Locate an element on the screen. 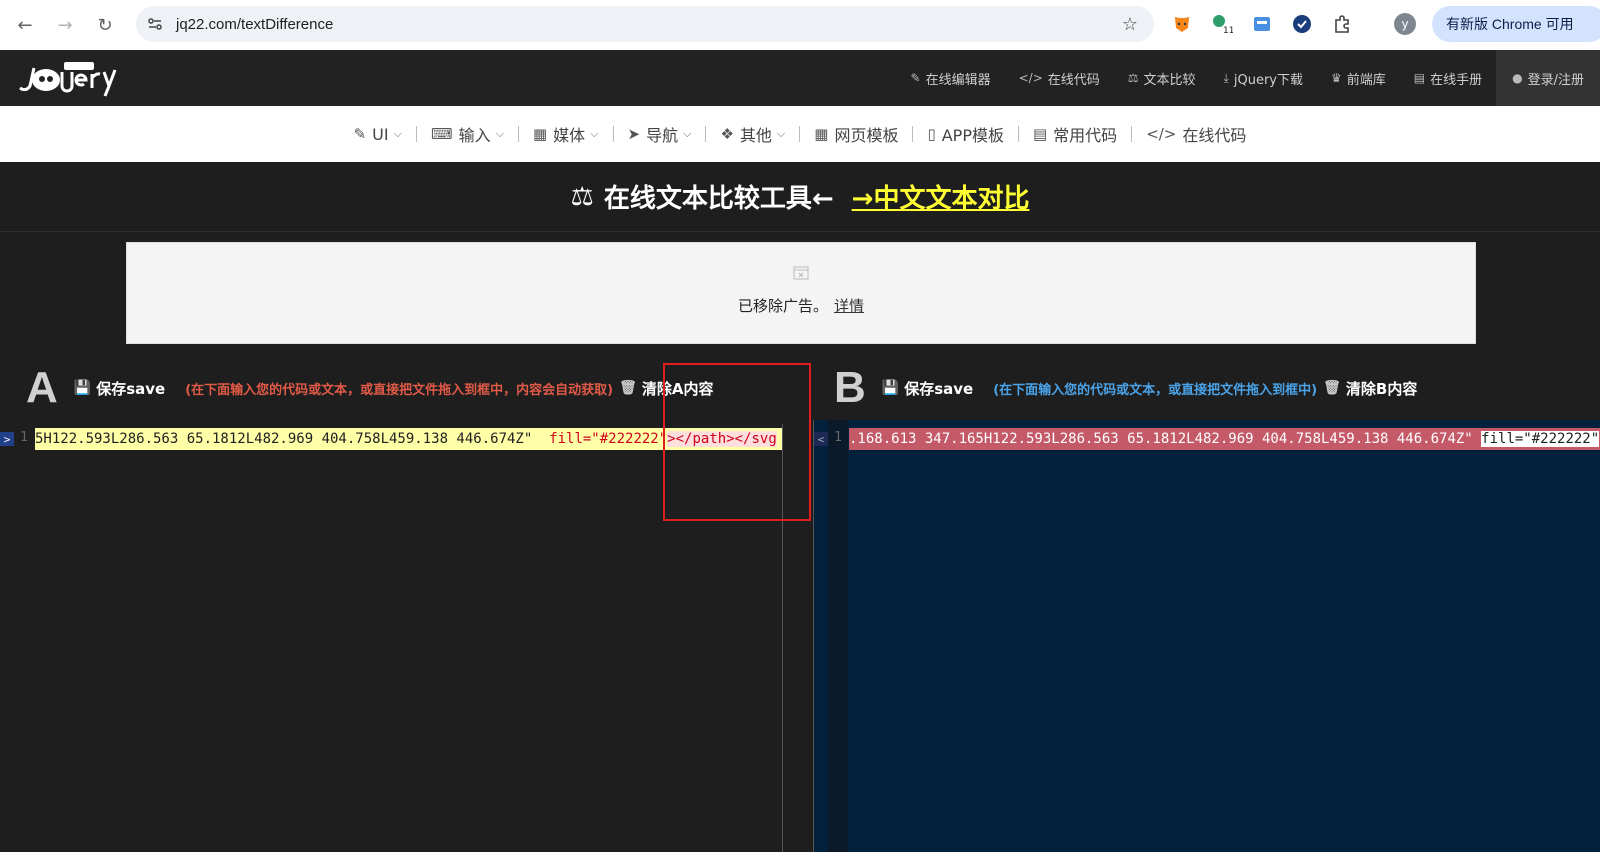 The height and width of the screenshot is (852, 1600). back-arrow-icon: ← is located at coordinates (25, 25).